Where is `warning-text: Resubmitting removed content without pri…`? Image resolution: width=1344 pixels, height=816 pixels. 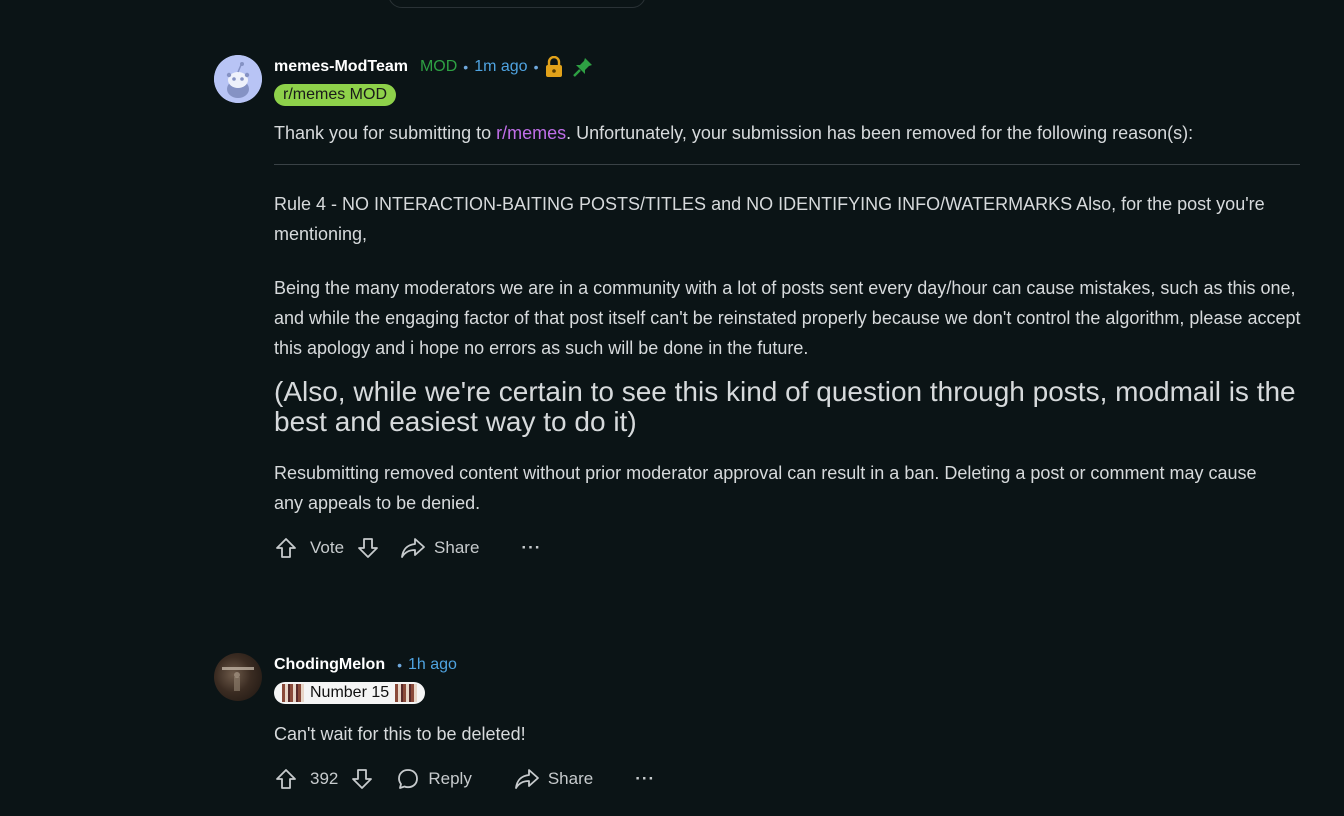
warning-text: Resubmitting removed content without pri… is located at coordinates (765, 488).